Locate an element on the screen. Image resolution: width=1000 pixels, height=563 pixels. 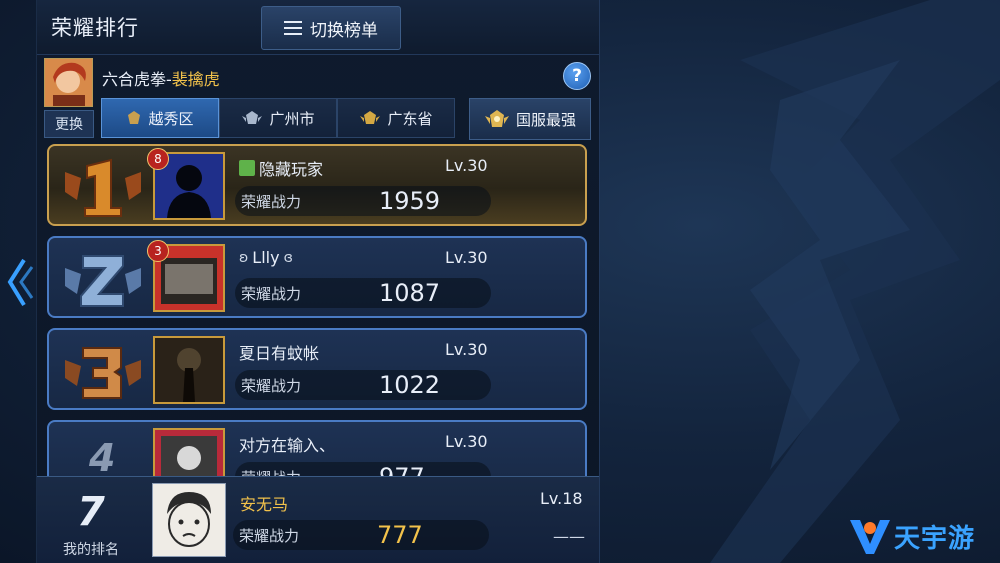
power-bar: 荣耀战力 1087 is located at coordinates (363, 293).